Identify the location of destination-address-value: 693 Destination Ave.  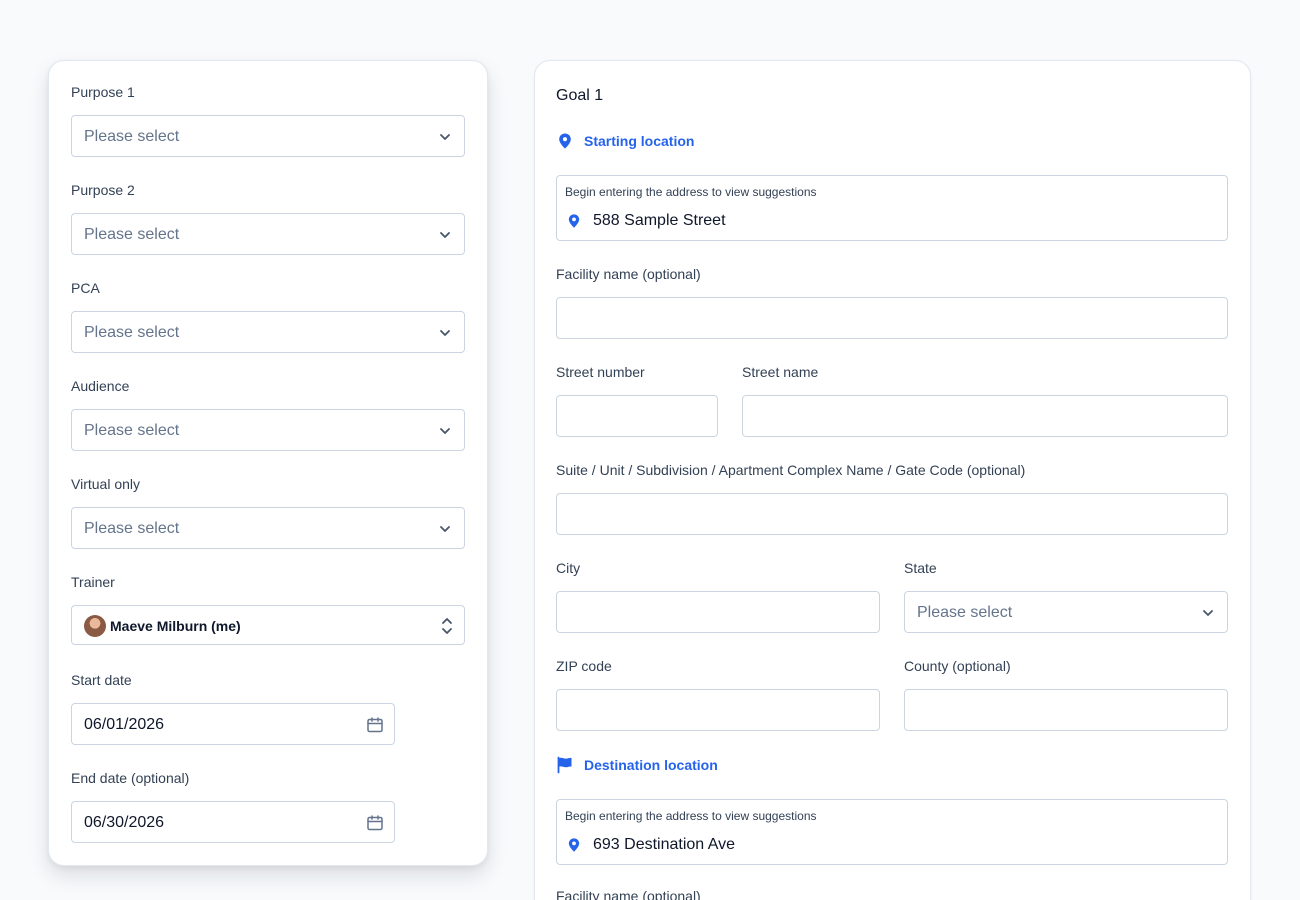
(664, 844).